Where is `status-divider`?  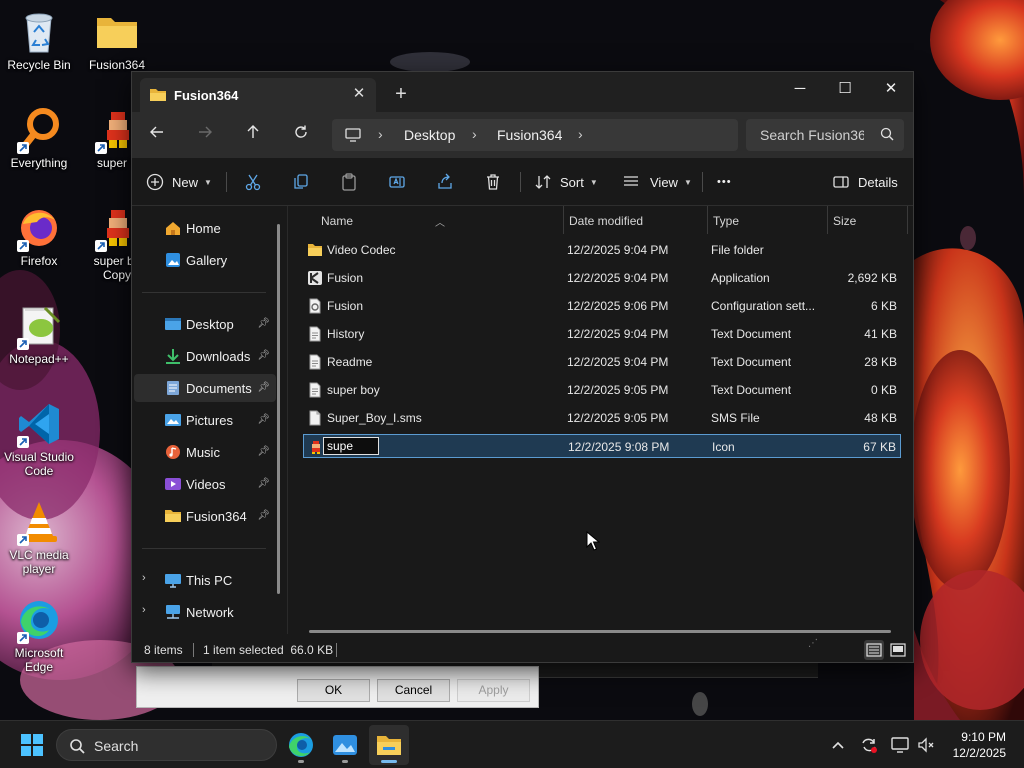 status-divider is located at coordinates (193, 650).